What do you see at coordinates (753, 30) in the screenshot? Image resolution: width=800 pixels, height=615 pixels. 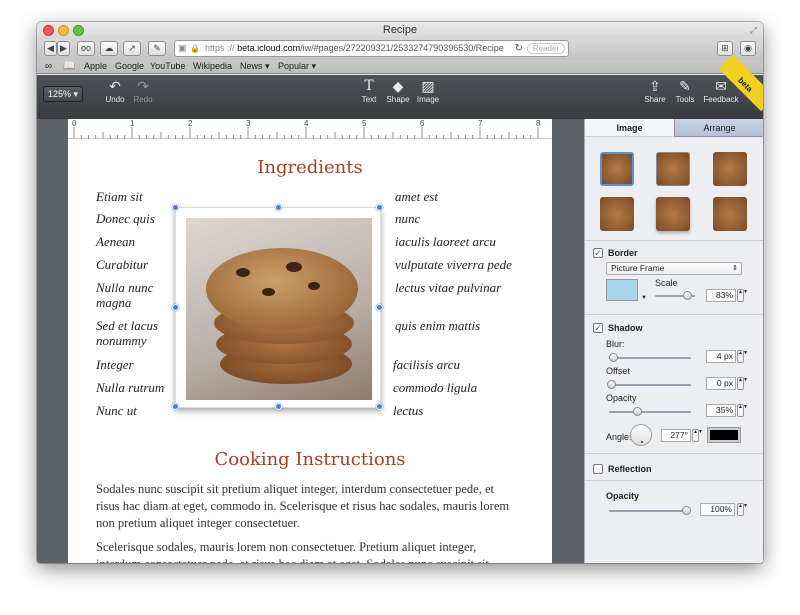 I see `fullscreen-icon: ⤢` at bounding box center [753, 30].